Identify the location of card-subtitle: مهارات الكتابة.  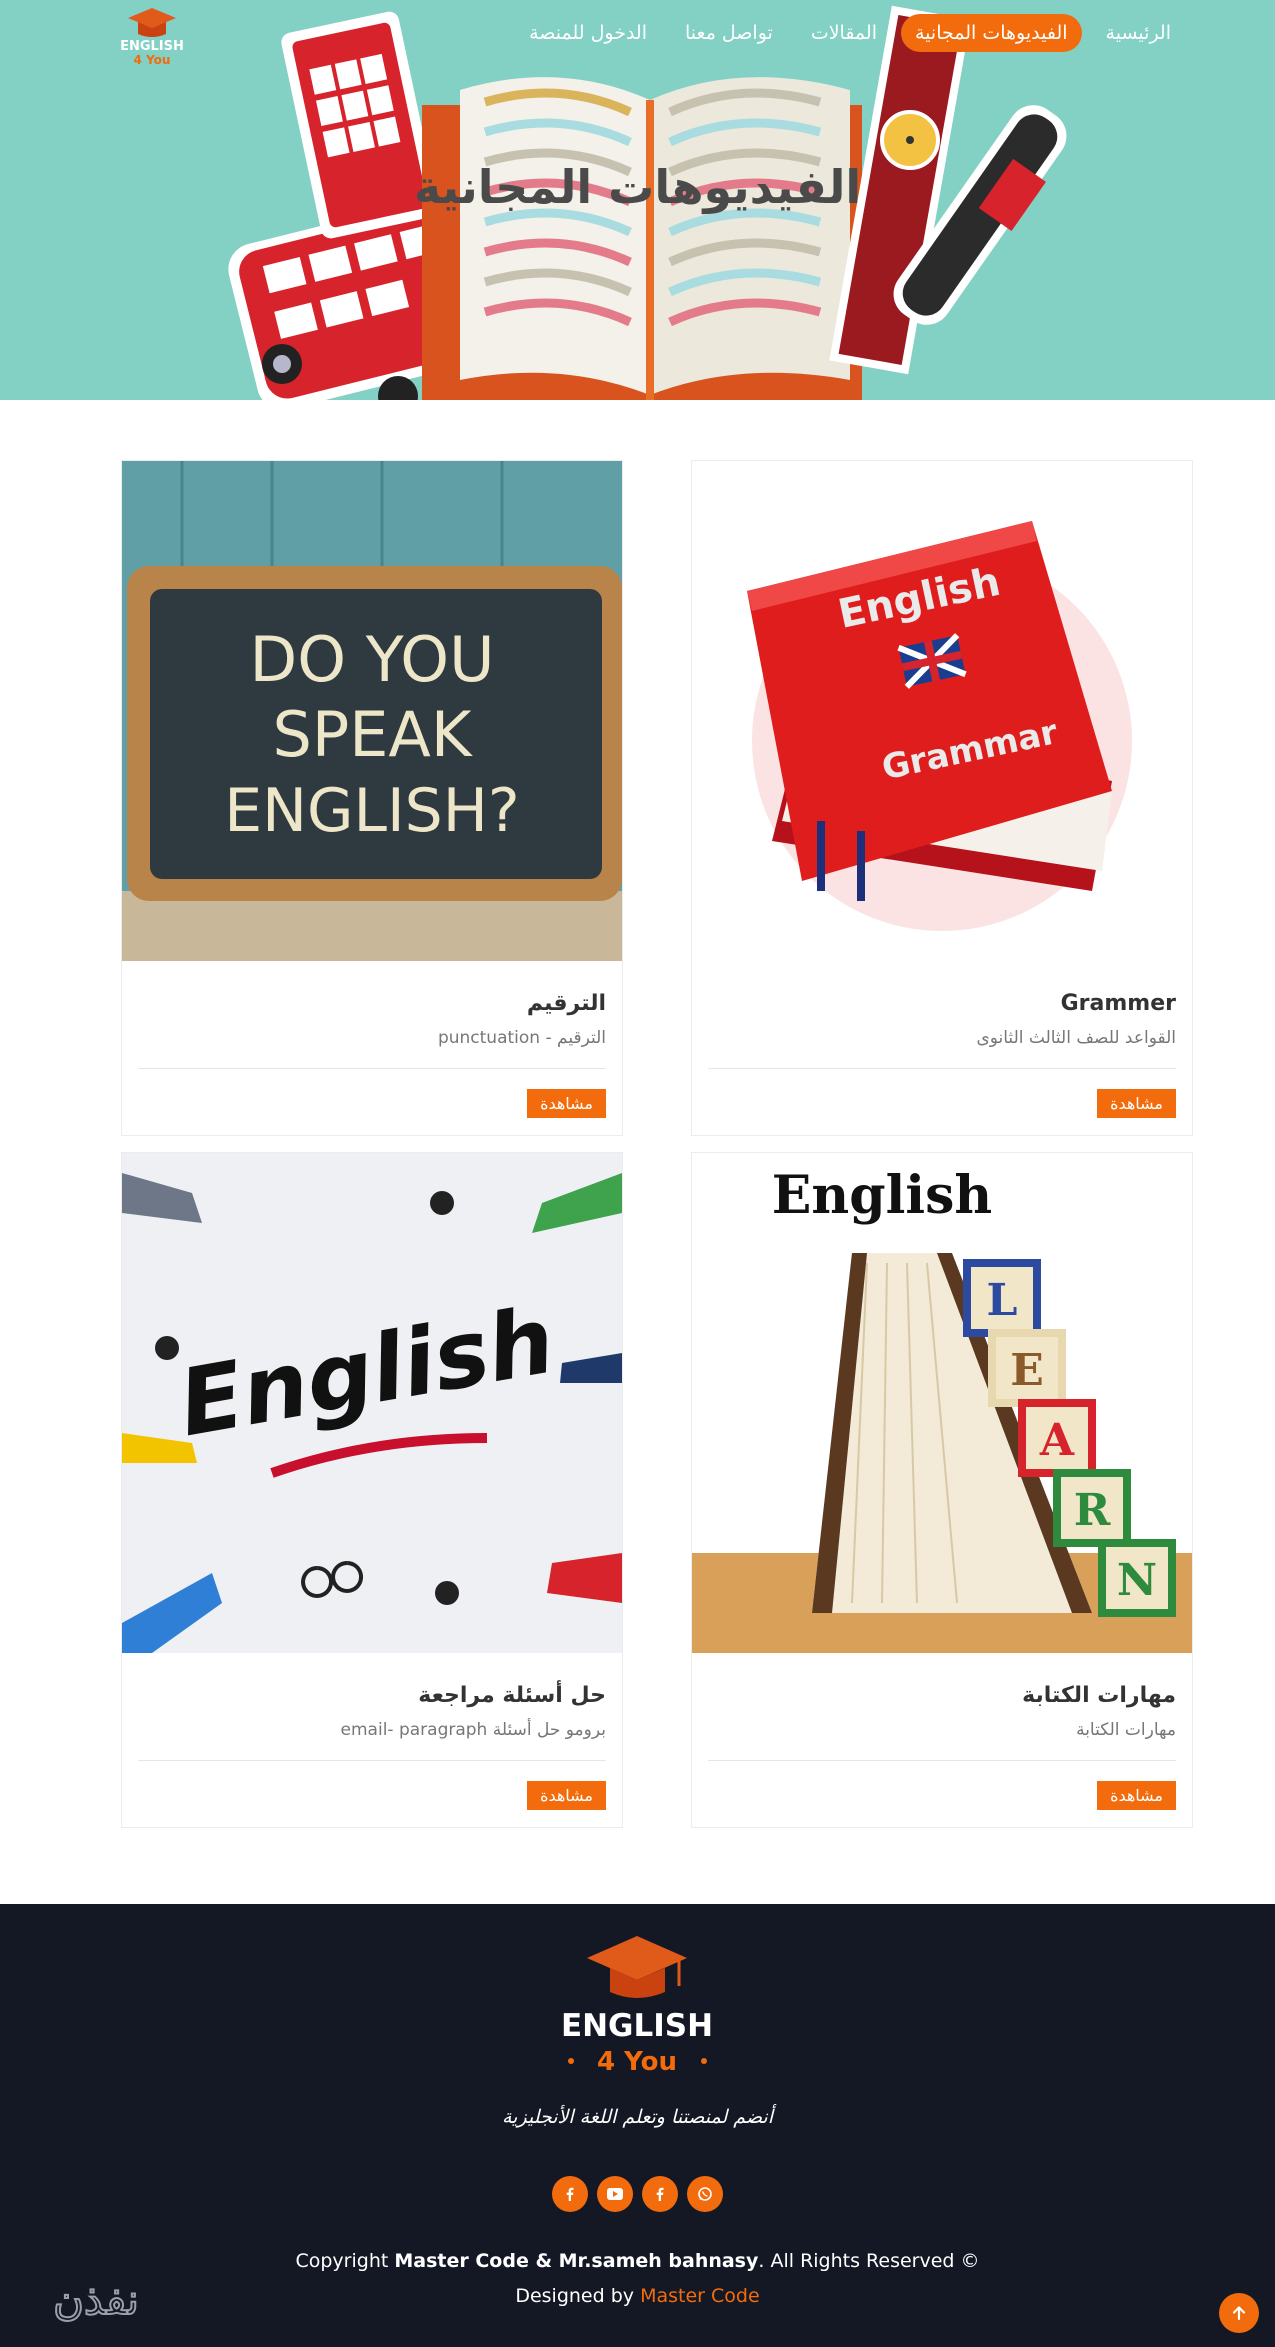
(1126, 1730).